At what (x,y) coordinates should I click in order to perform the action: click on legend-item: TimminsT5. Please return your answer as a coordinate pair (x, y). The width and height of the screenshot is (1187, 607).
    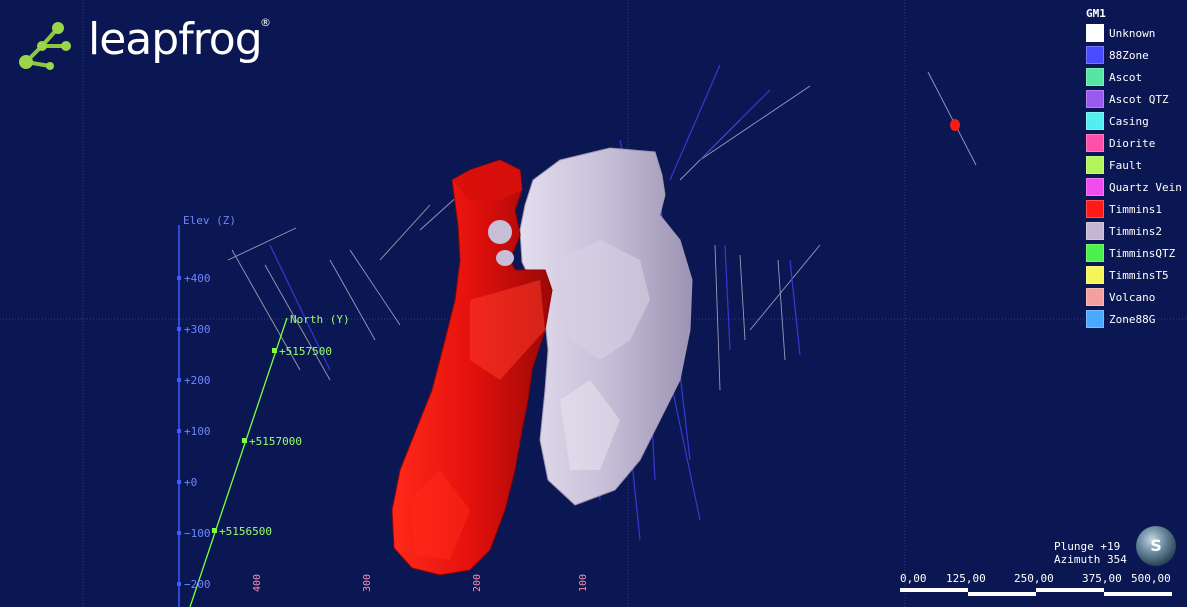
    Looking at the image, I should click on (1135, 275).